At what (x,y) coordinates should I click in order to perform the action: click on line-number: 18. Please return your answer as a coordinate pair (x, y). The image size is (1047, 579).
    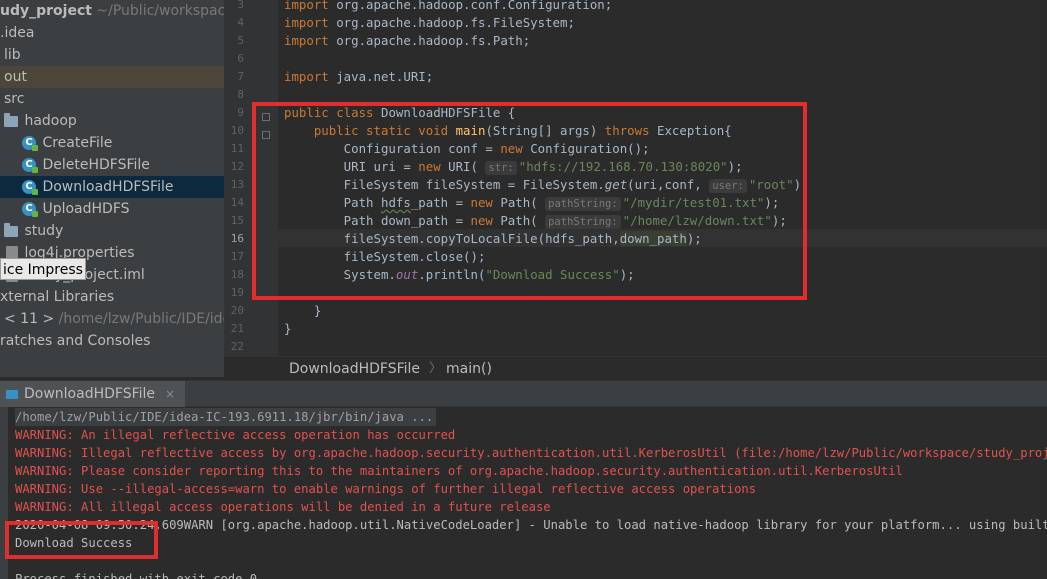
    Looking at the image, I should click on (237, 274).